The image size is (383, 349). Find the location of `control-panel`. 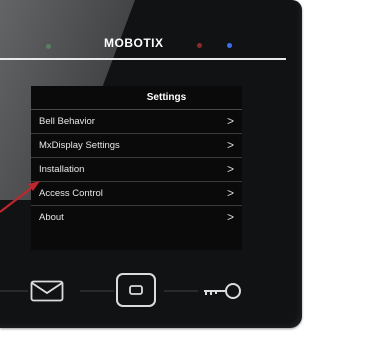

control-panel is located at coordinates (143, 290).